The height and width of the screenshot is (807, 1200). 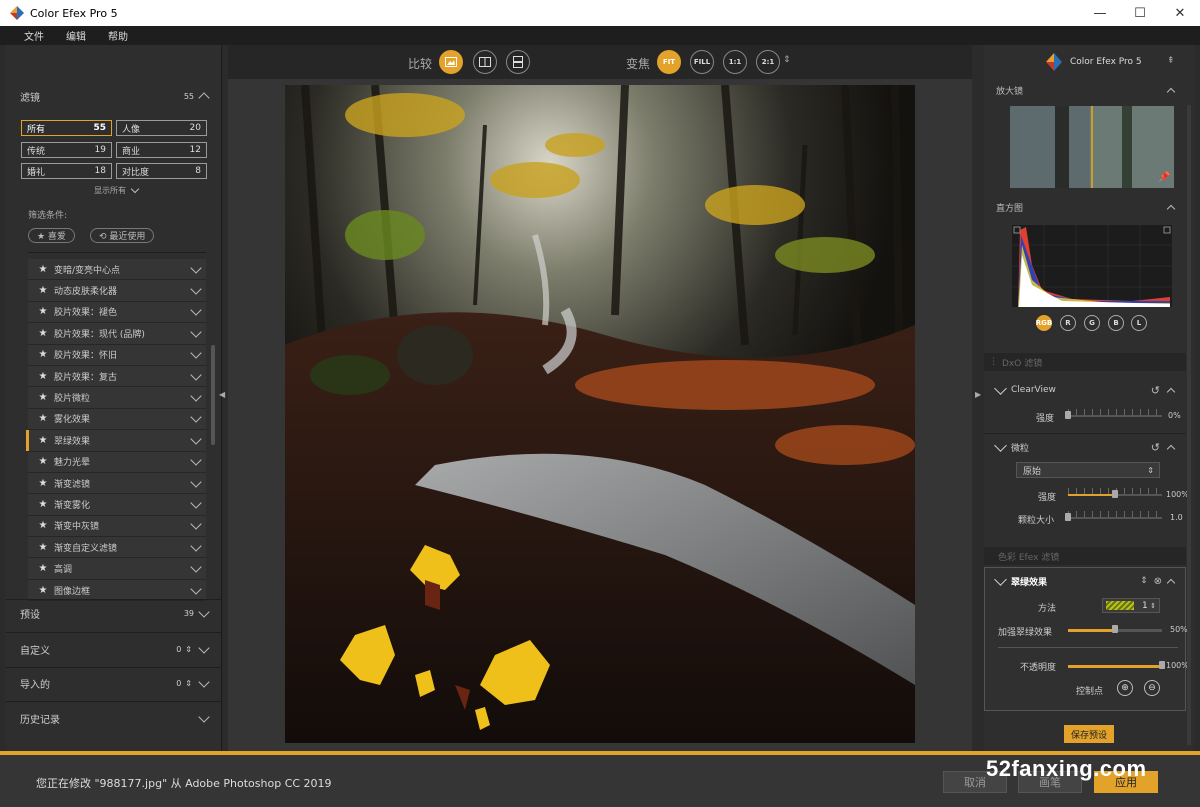 I want to click on channel-l-button: L, so click(x=1139, y=323).